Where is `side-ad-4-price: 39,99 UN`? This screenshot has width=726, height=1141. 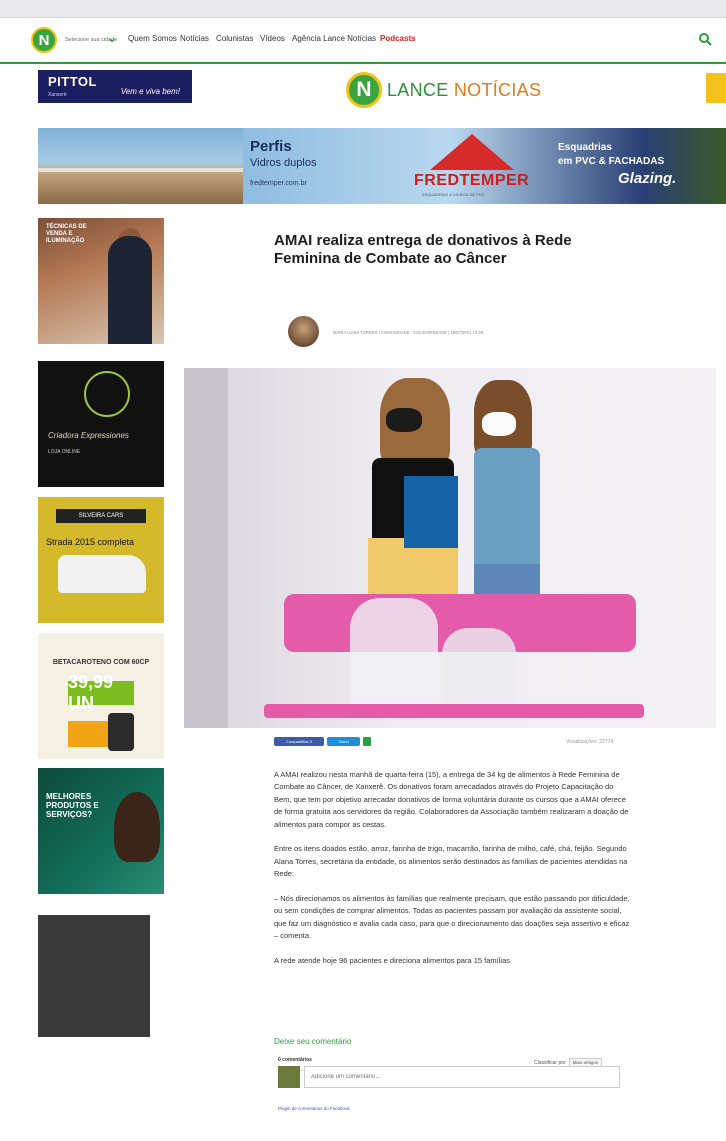
side-ad-4-price: 39,99 UN is located at coordinates (101, 692).